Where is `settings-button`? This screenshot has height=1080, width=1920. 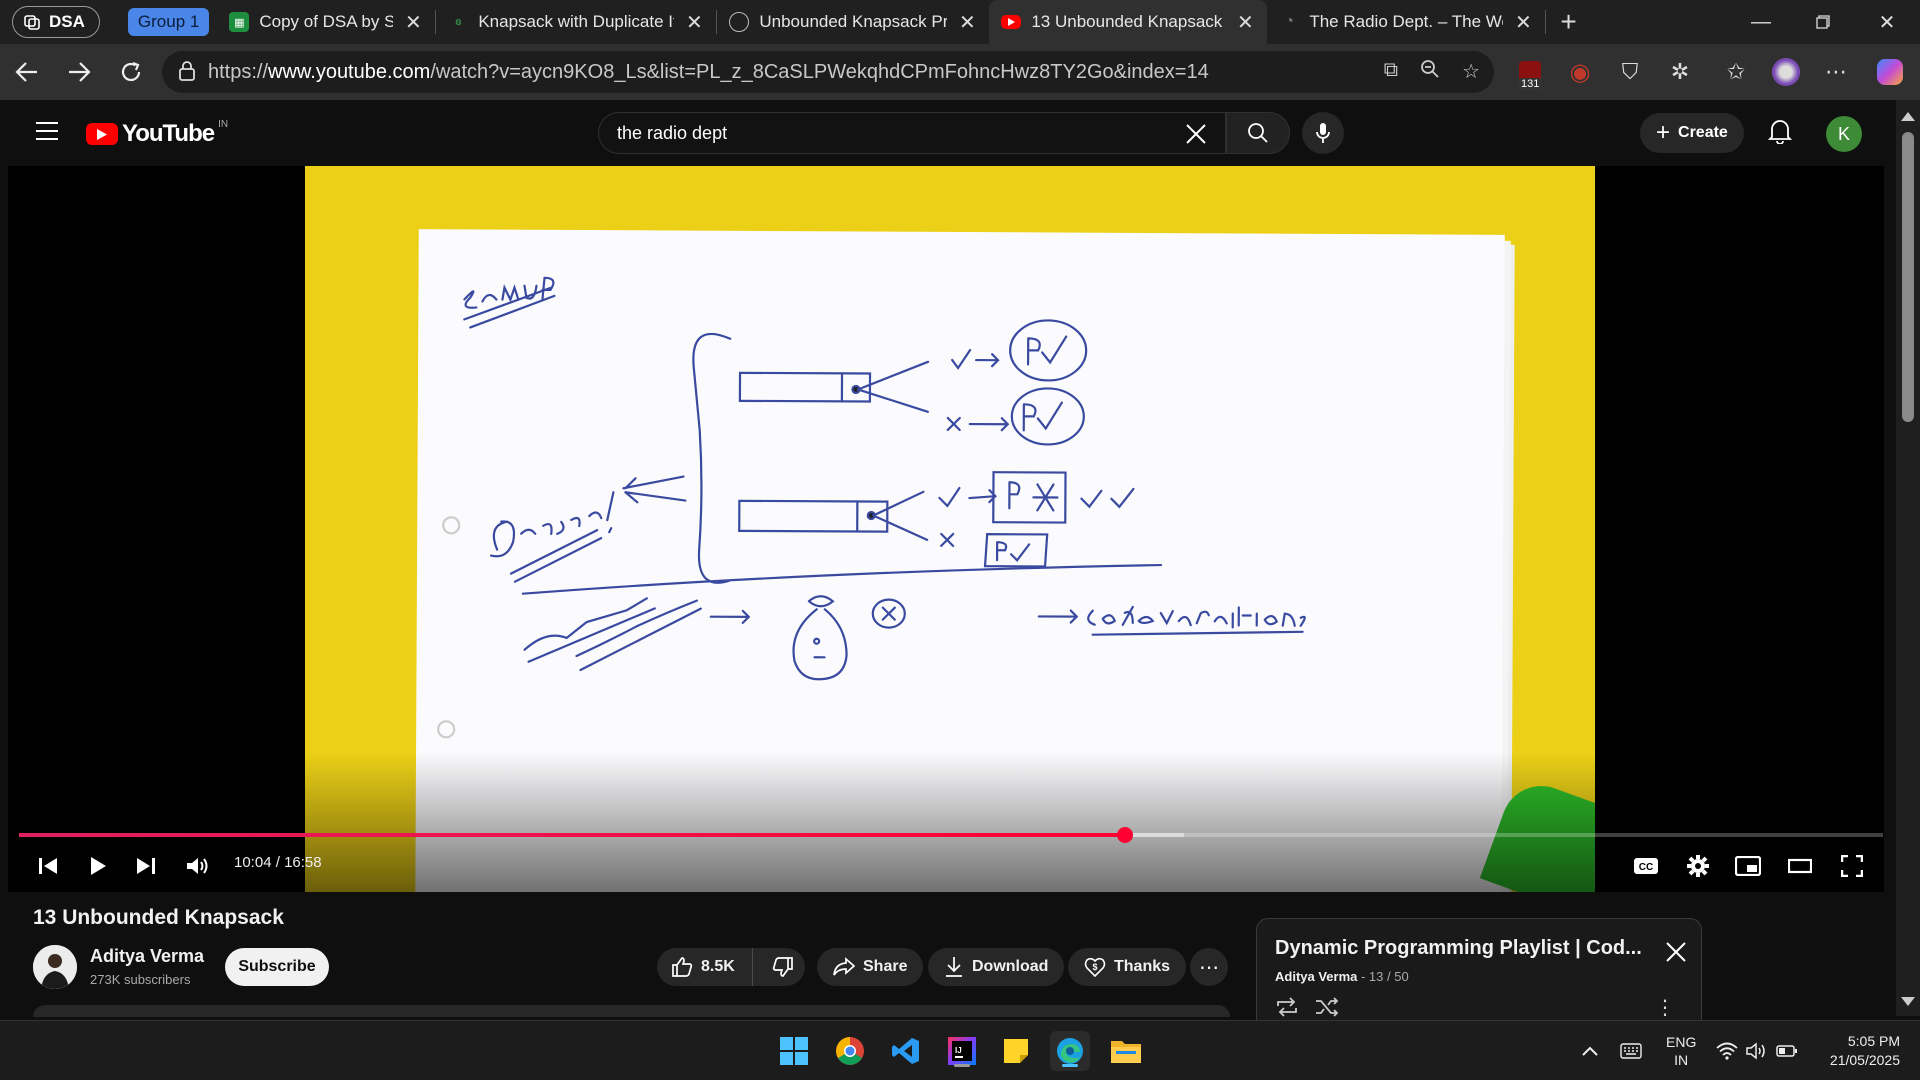
settings-button is located at coordinates (1698, 866).